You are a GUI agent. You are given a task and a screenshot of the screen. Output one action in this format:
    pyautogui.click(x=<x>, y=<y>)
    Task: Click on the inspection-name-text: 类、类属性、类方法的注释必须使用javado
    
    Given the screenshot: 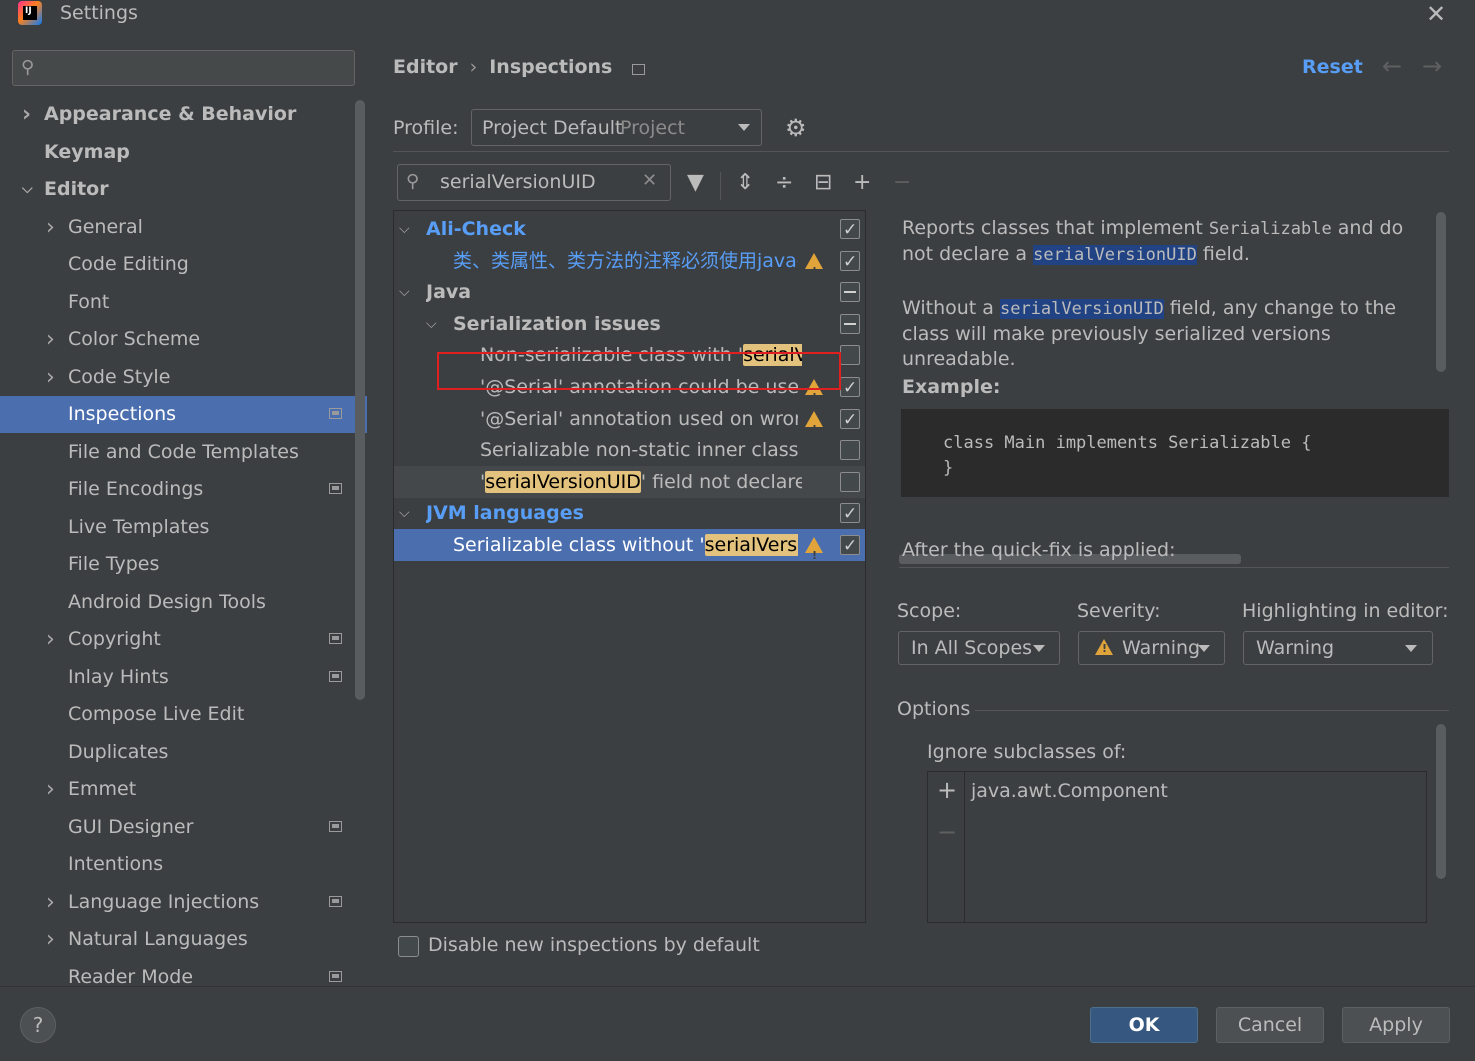 What is the action you would take?
    pyautogui.click(x=625, y=261)
    